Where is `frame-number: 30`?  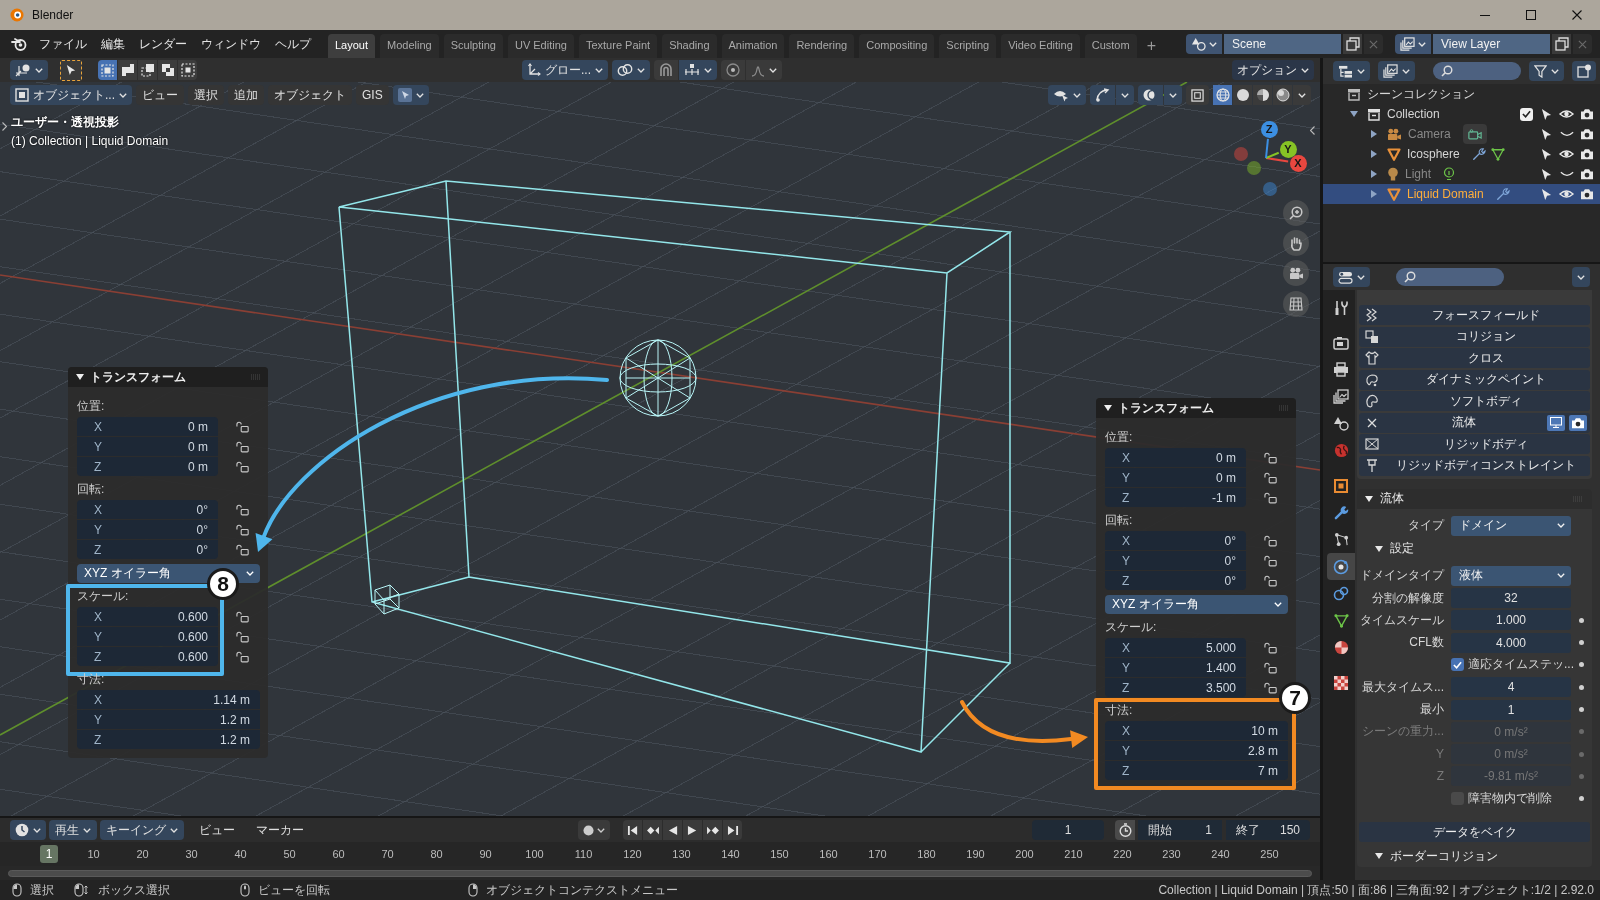
frame-number: 30 is located at coordinates (191, 854).